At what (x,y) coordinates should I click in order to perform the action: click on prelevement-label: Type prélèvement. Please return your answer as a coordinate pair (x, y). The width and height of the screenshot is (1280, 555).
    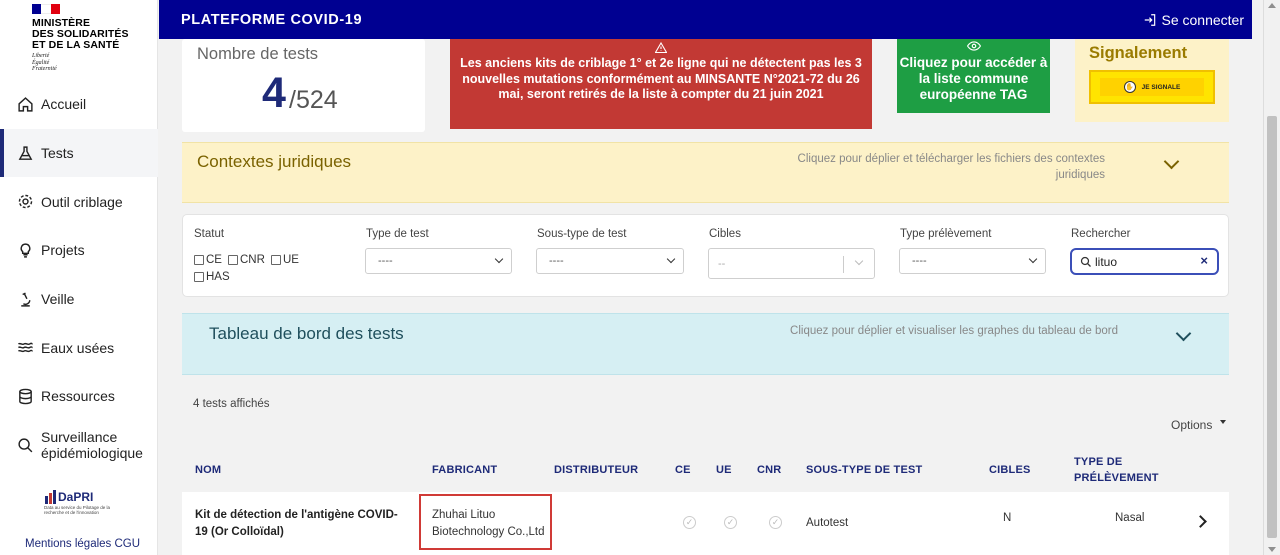
    Looking at the image, I should click on (946, 234).